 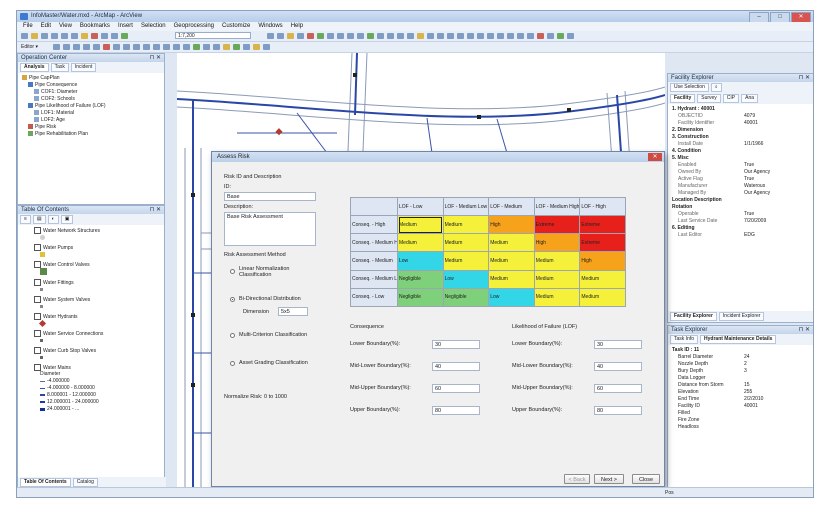 I want to click on zoom-out-icon, so click(x=350, y=36).